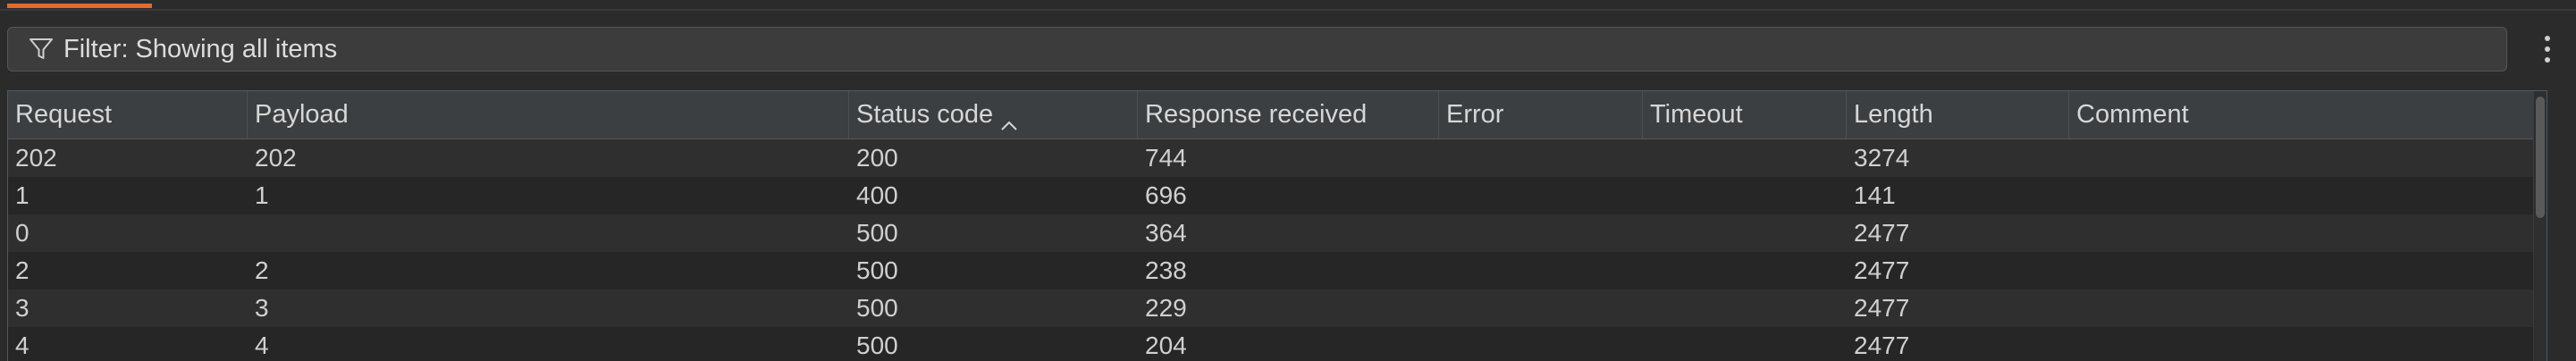  I want to click on cell-status-code: 400, so click(877, 195).